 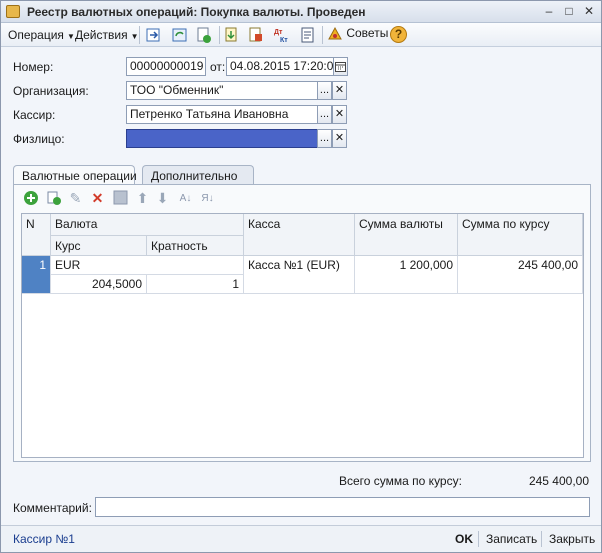 I want to click on ok-button: OK, so click(x=464, y=539).